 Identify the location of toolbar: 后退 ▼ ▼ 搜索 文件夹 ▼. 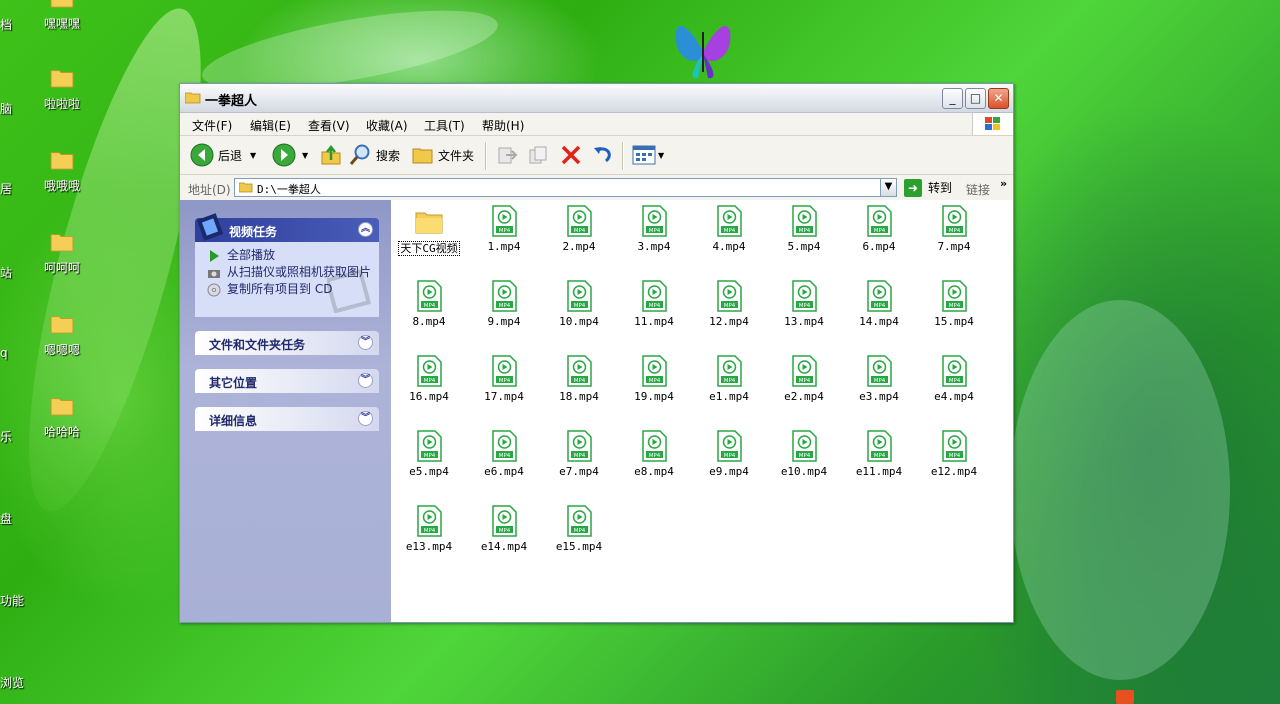
(596, 155).